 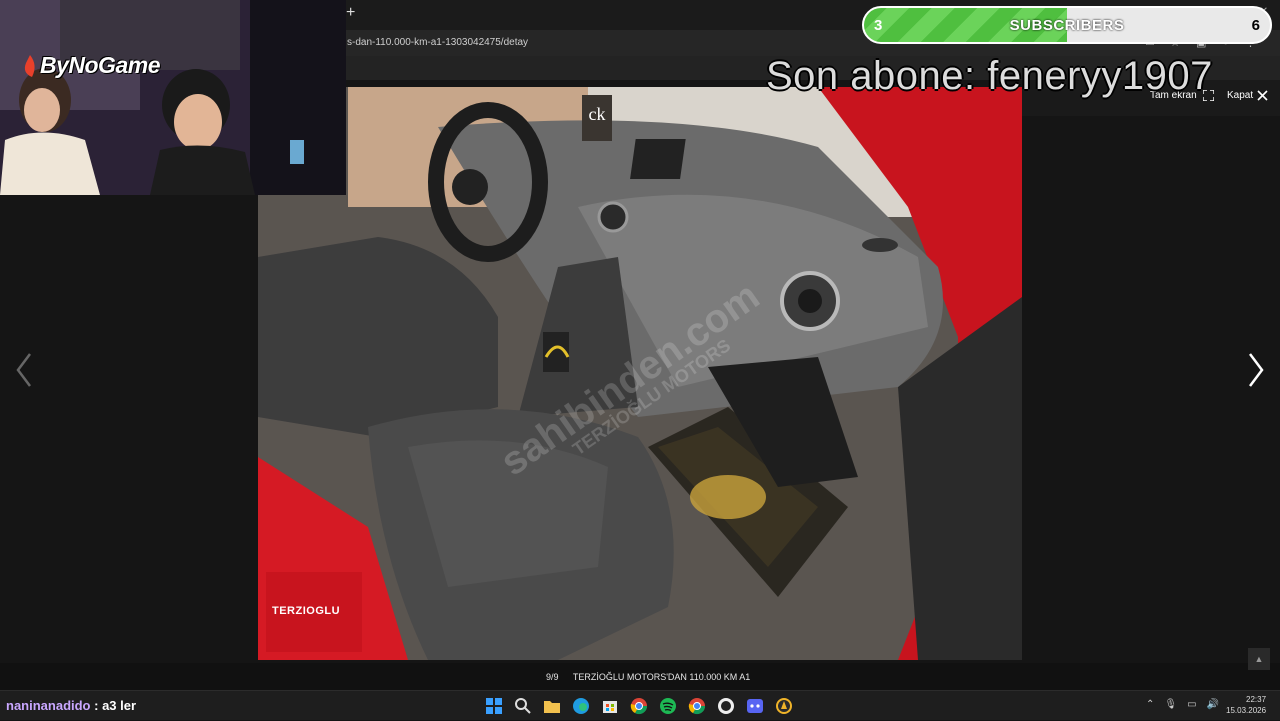 I want to click on store-icon, so click(x=610, y=706).